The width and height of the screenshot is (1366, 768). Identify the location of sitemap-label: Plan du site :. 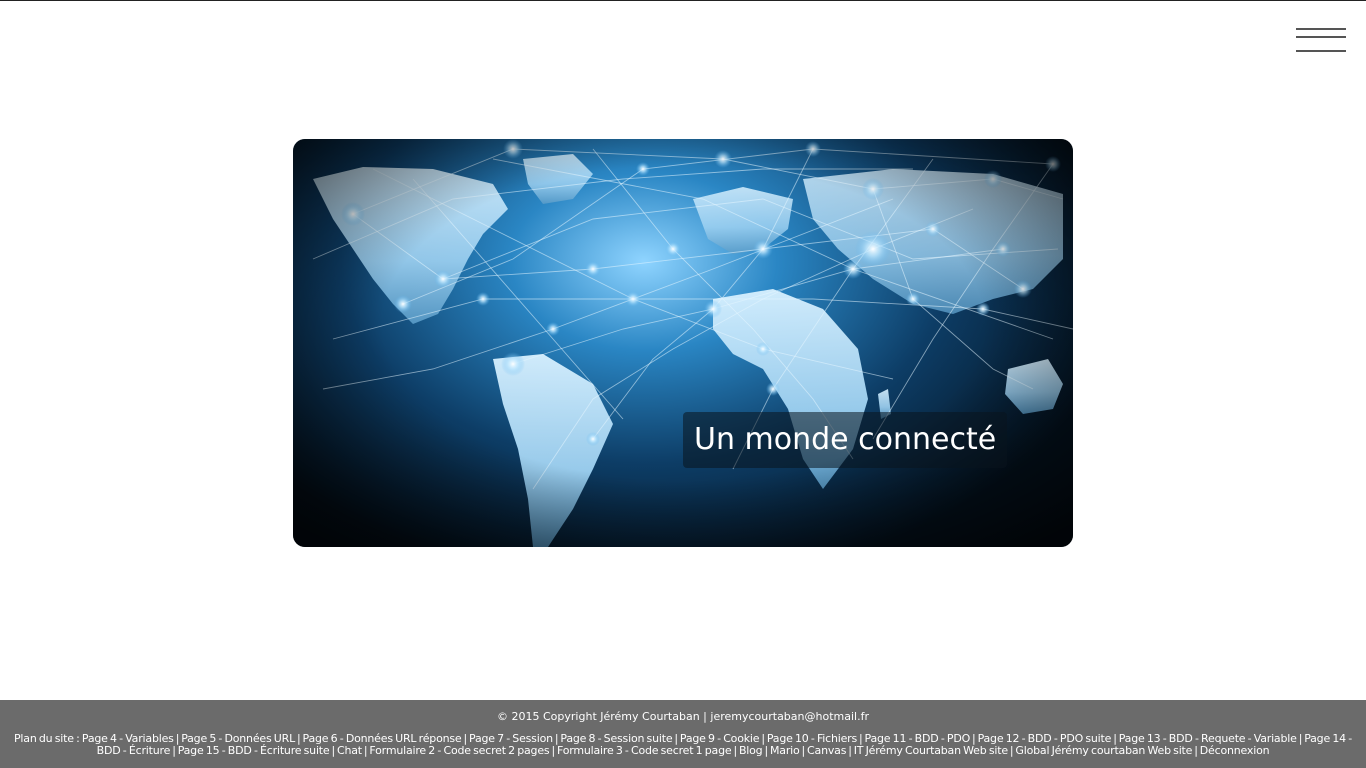
(47, 738).